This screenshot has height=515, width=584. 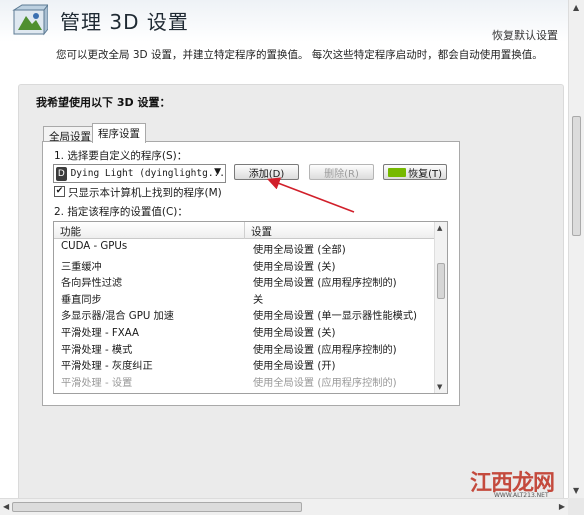 I want to click on restore-button-label: 恢复(T), so click(x=425, y=174).